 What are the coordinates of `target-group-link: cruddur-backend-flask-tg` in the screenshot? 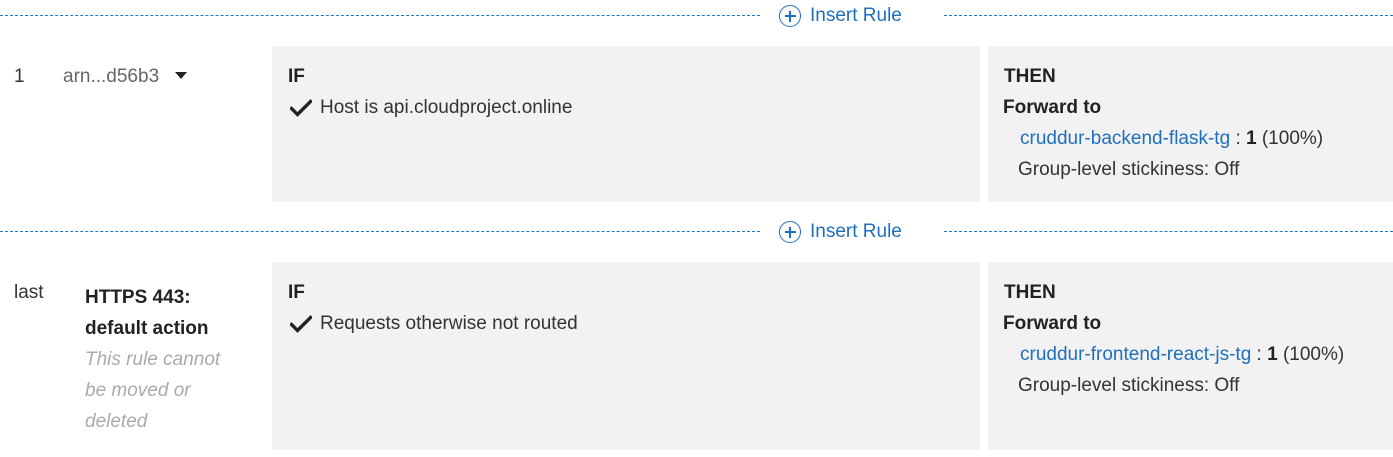 It's located at (1125, 138).